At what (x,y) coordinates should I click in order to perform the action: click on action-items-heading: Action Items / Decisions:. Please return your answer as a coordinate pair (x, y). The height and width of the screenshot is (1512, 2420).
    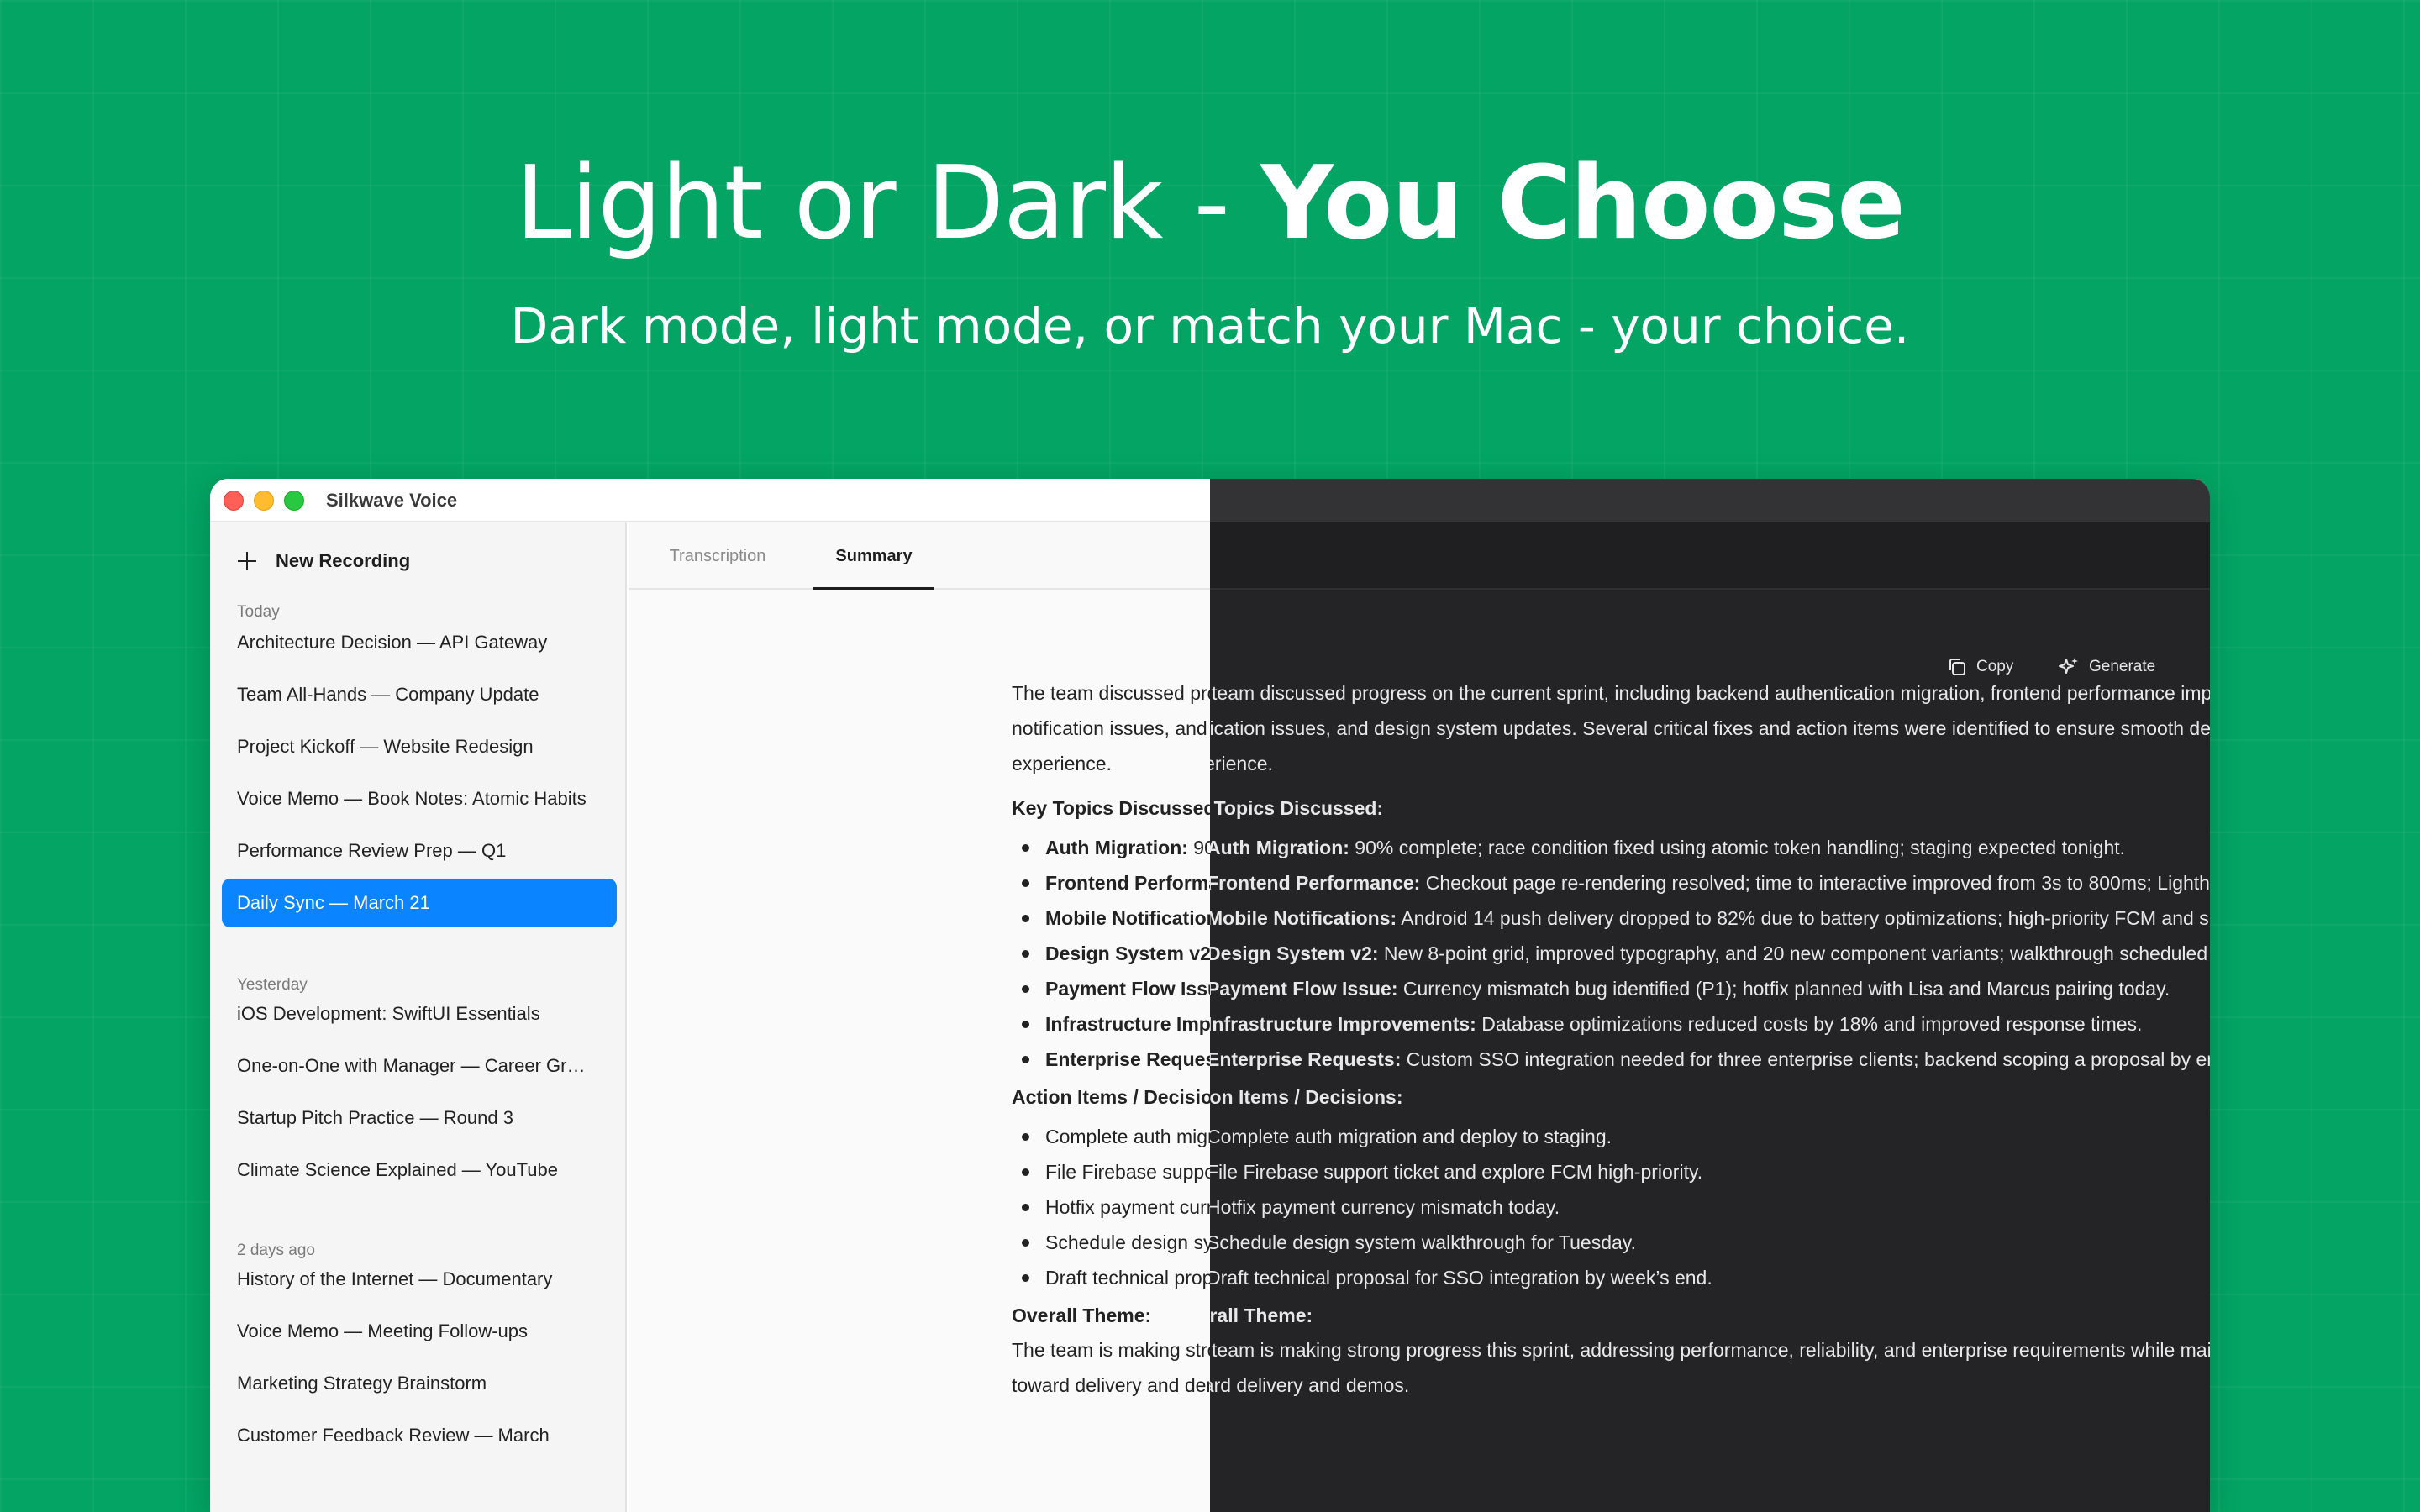
    Looking at the image, I should click on (1306, 1097).